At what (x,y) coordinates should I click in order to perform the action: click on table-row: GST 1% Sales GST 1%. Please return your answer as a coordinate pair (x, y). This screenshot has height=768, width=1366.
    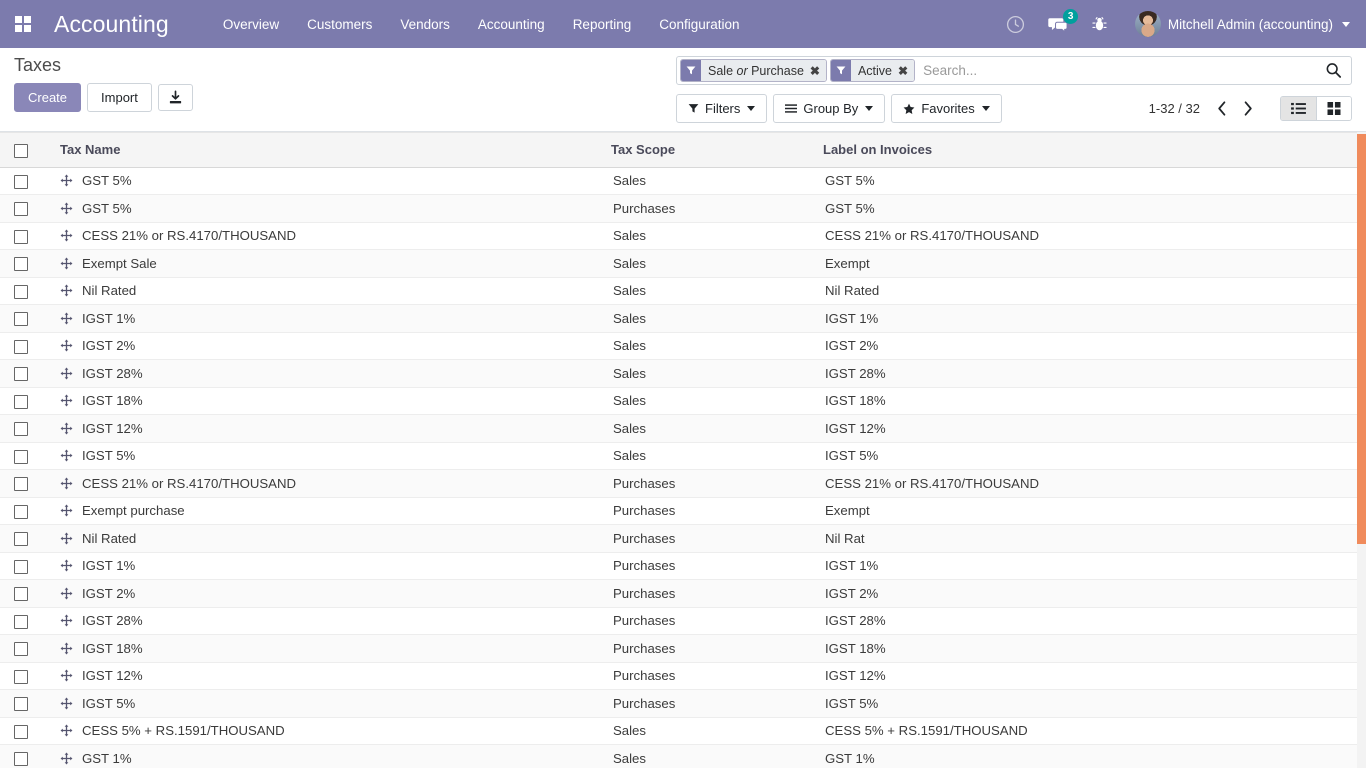
    Looking at the image, I should click on (680, 756).